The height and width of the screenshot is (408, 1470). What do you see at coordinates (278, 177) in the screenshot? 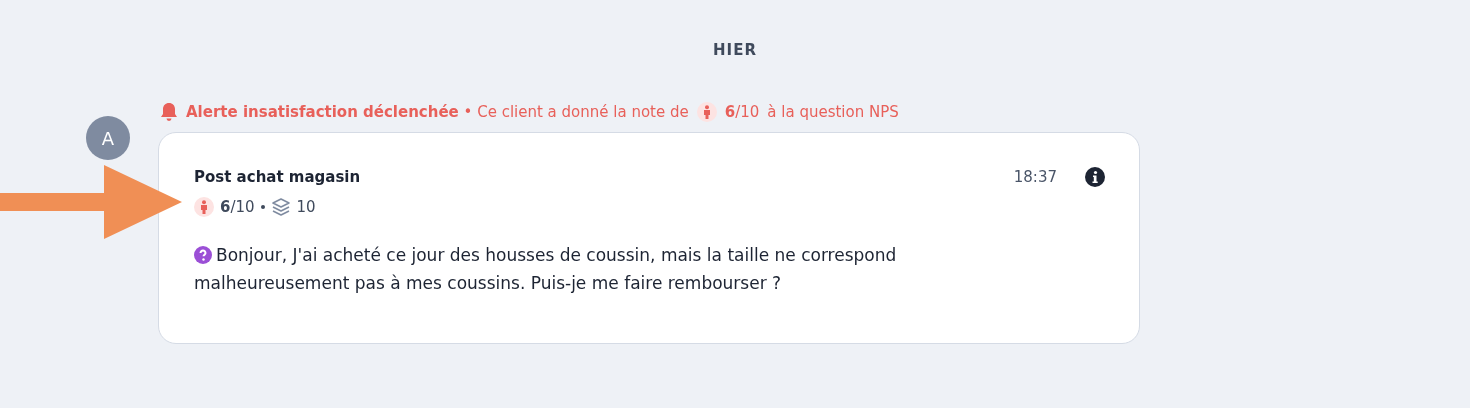
I see `survey-title: Post achat magasin` at bounding box center [278, 177].